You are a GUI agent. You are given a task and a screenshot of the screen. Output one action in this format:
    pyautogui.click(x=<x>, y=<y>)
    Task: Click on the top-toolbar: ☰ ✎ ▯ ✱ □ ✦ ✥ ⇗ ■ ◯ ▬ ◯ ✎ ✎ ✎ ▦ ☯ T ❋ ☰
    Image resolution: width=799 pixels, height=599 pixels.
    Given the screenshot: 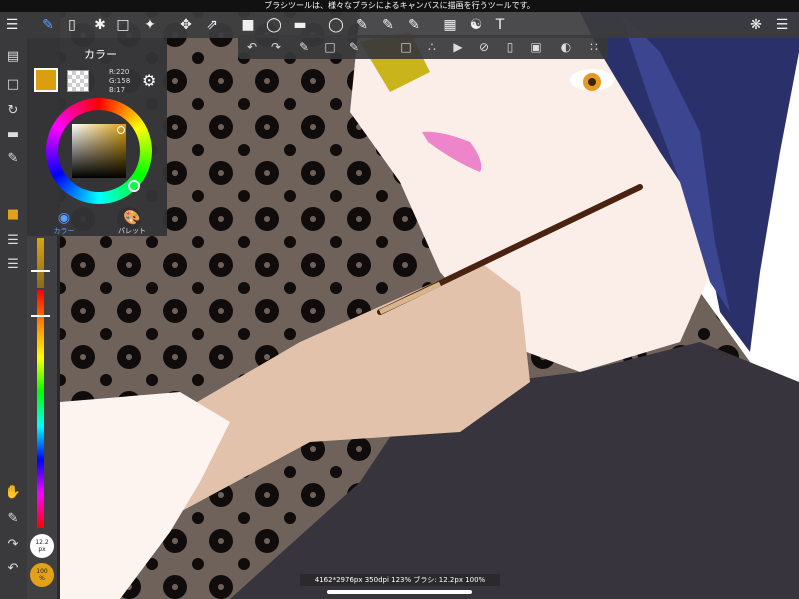 What is the action you would take?
    pyautogui.click(x=399, y=25)
    